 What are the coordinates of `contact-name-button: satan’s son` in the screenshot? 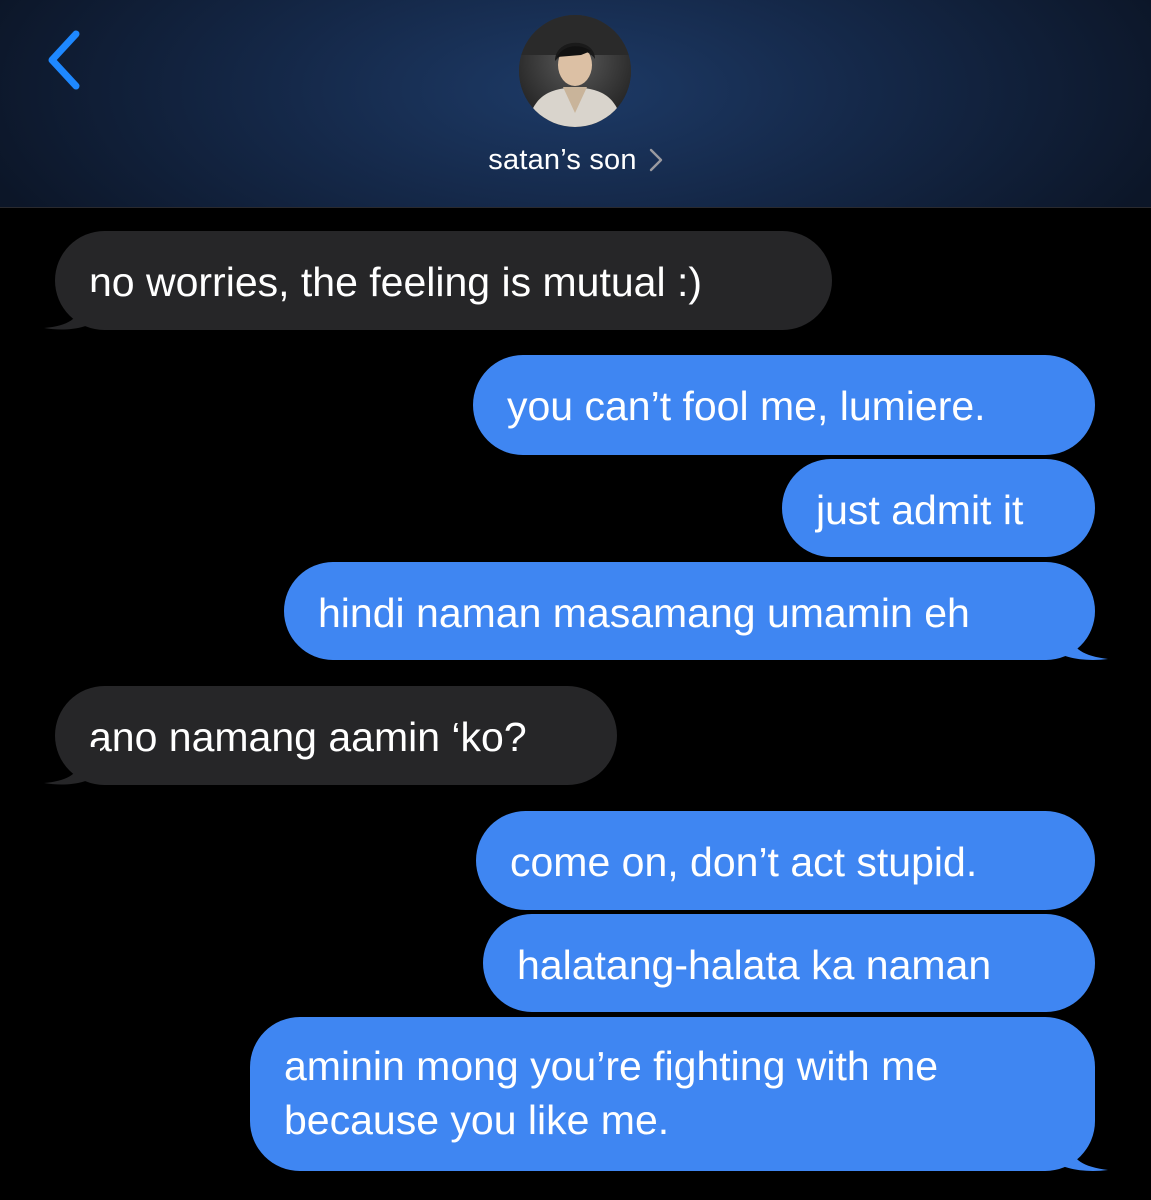 It's located at (575, 160).